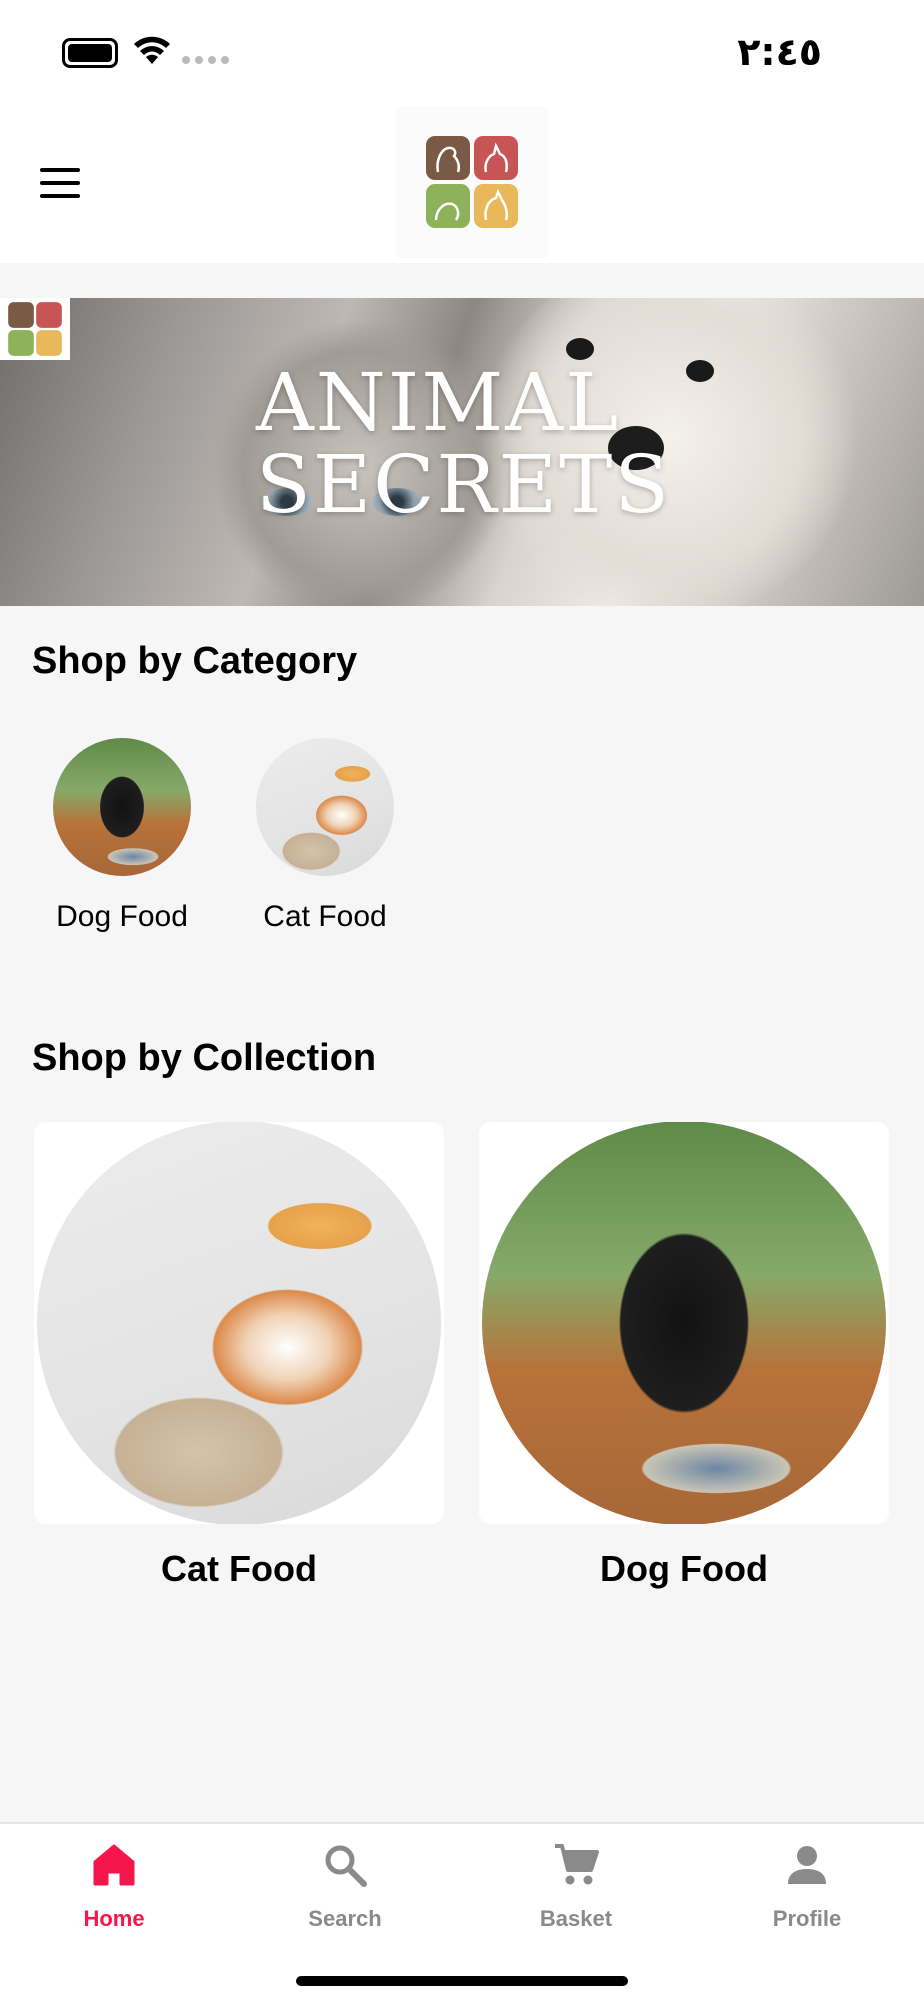  I want to click on collection-section-title: Shop by Collection, so click(204, 1058).